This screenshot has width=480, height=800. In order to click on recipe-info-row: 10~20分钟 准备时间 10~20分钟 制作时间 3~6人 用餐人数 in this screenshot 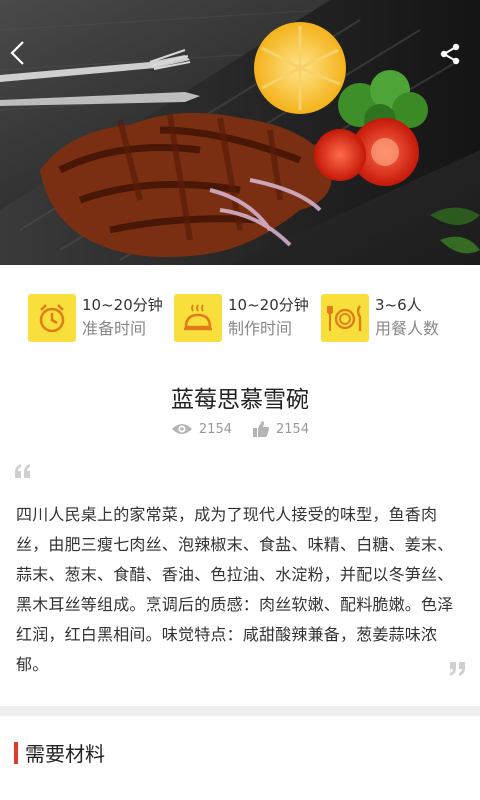, I will do `click(240, 320)`.